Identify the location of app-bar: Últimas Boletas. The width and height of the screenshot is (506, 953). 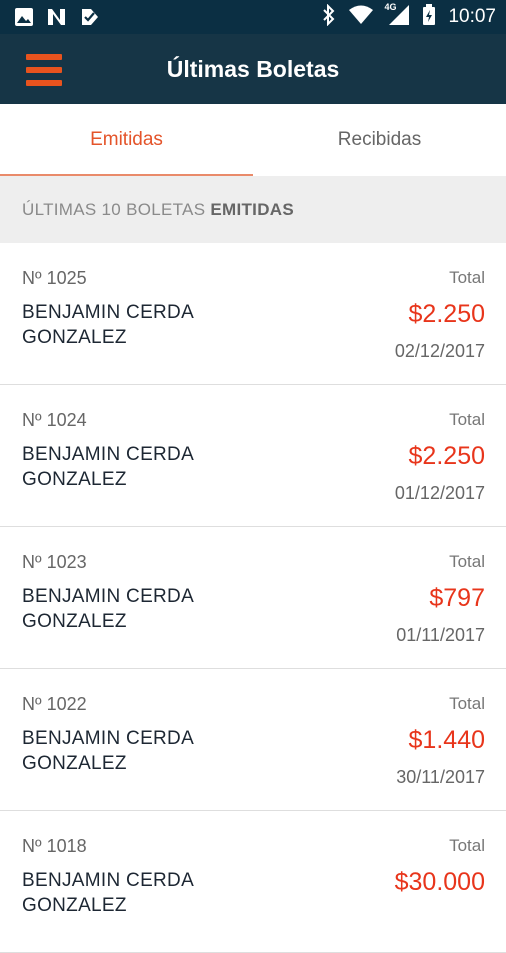
(253, 69).